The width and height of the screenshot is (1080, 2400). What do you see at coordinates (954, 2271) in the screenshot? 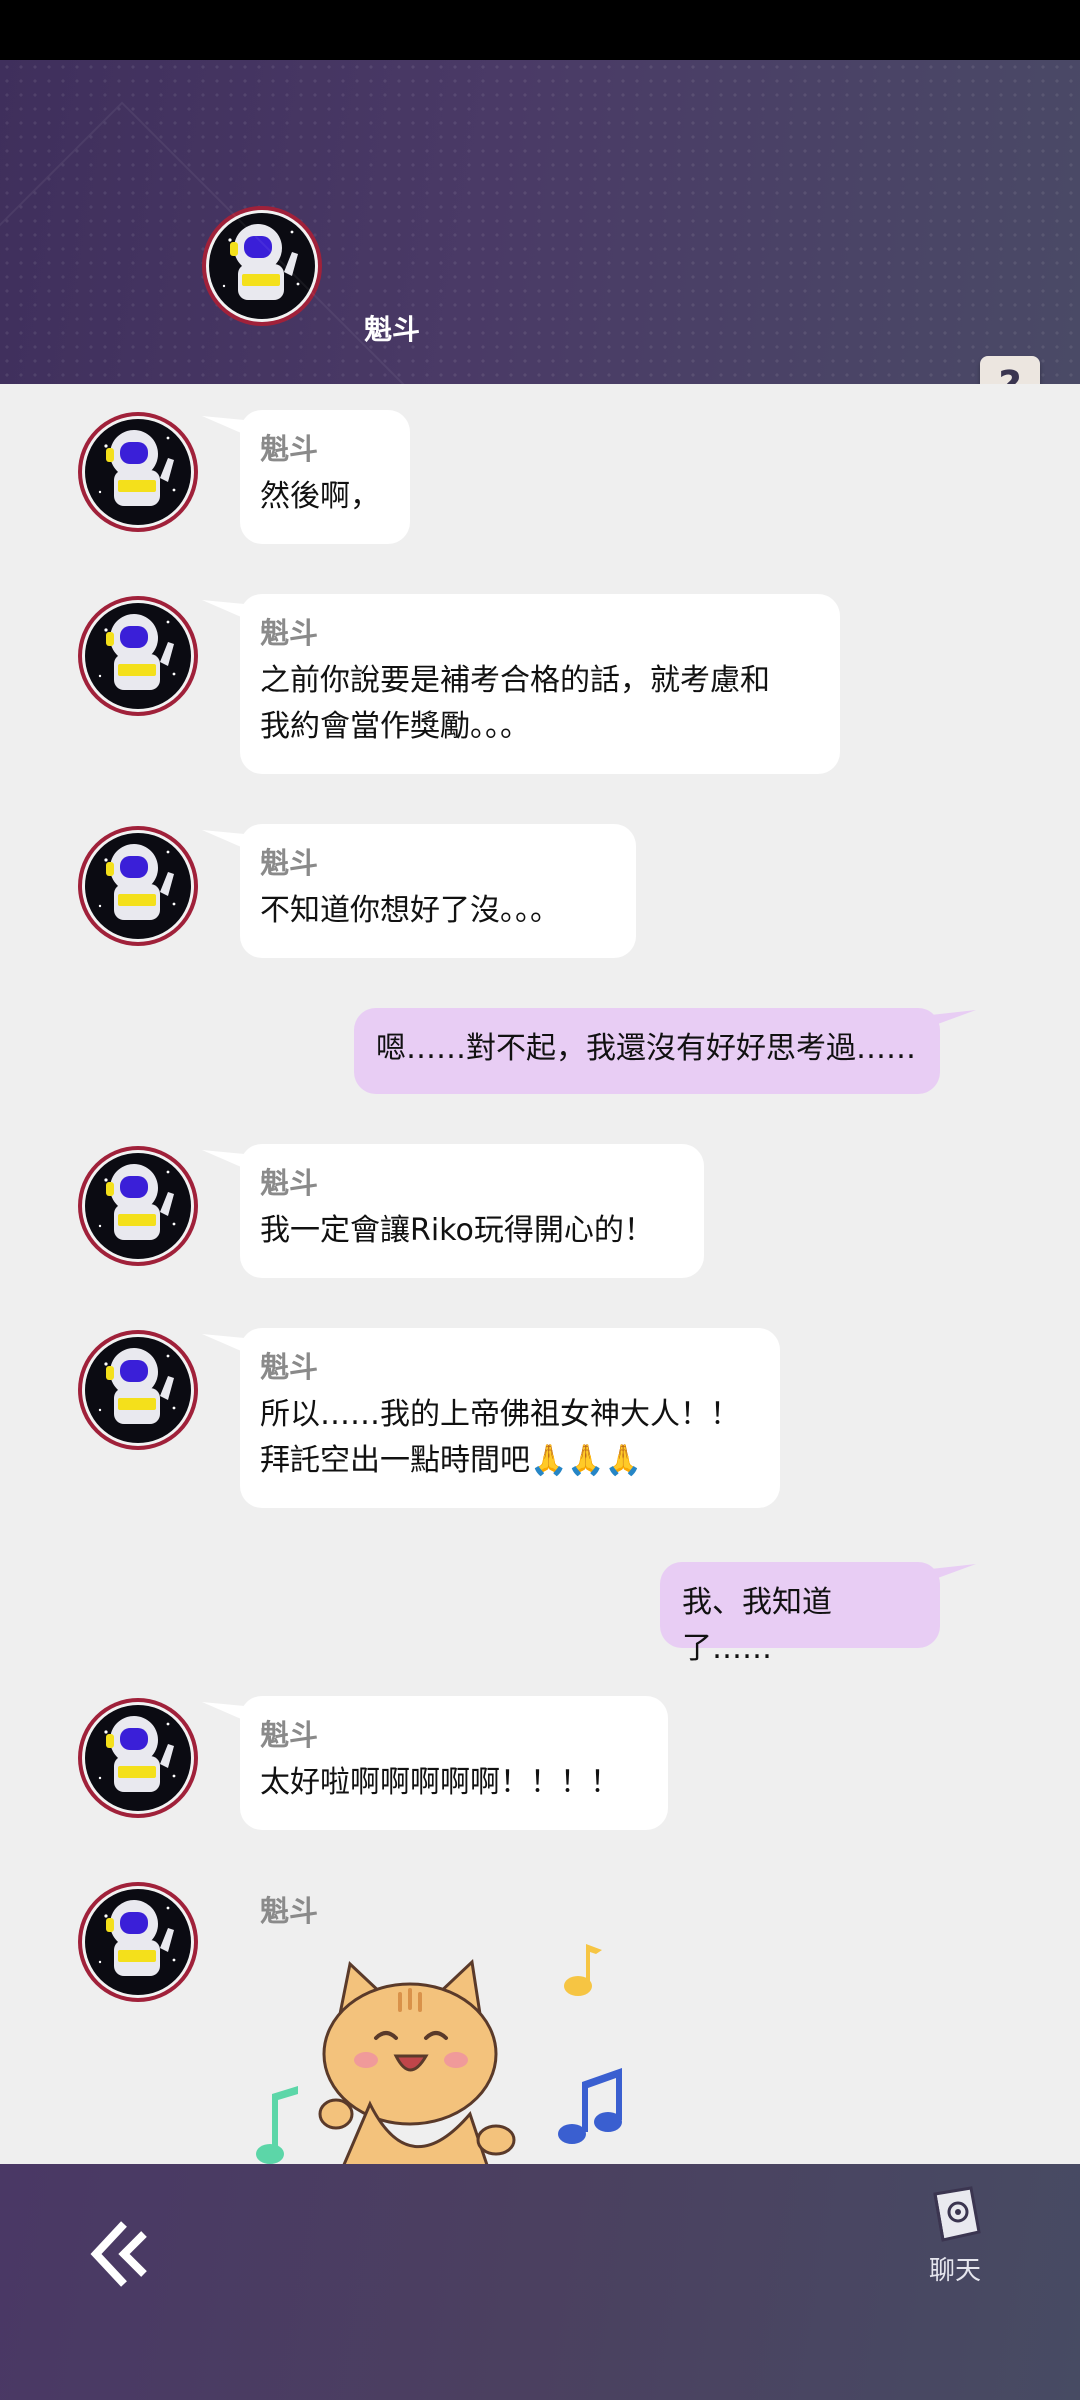
I see `chat-tab-label: 聊天` at bounding box center [954, 2271].